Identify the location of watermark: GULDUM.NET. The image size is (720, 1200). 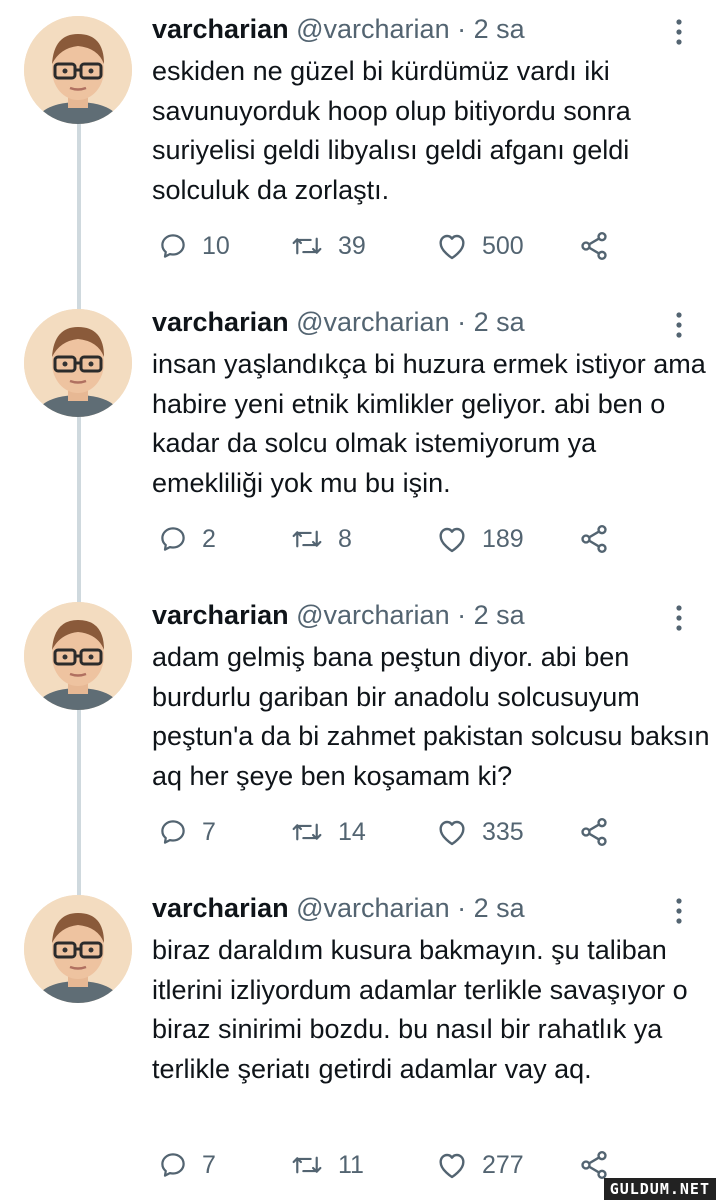
(659, 1189).